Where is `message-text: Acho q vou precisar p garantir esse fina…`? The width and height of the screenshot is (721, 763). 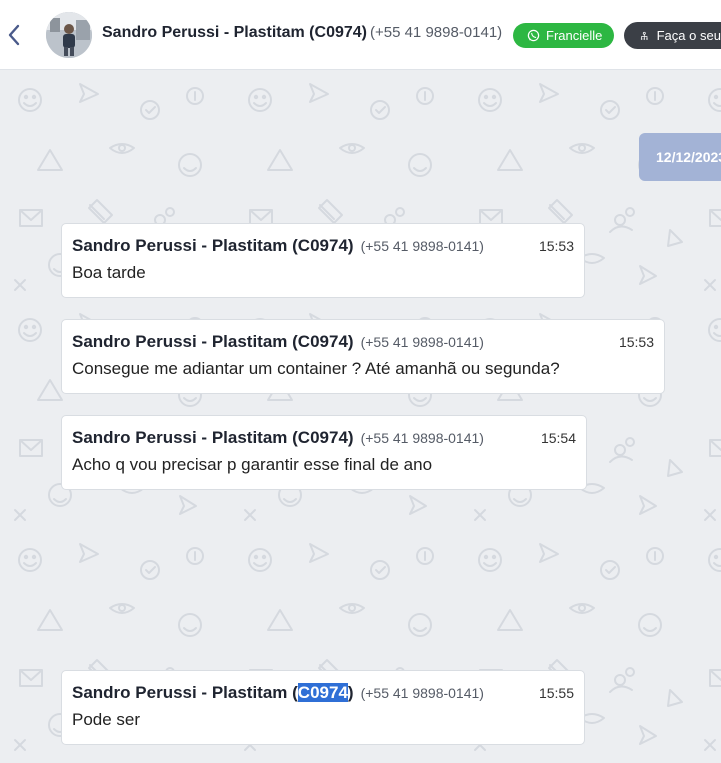
message-text: Acho q vou precisar p garantir esse fina… is located at coordinates (252, 464).